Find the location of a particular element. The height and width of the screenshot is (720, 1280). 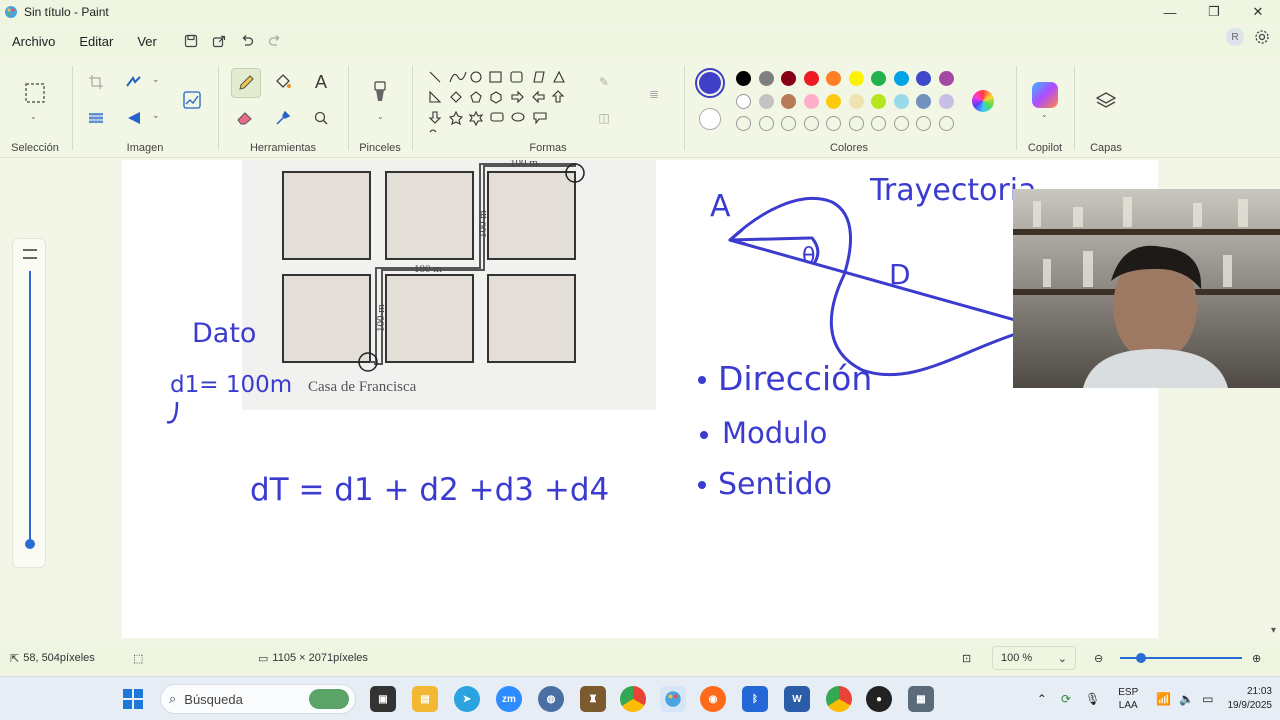

rotate-icon is located at coordinates (134, 118).